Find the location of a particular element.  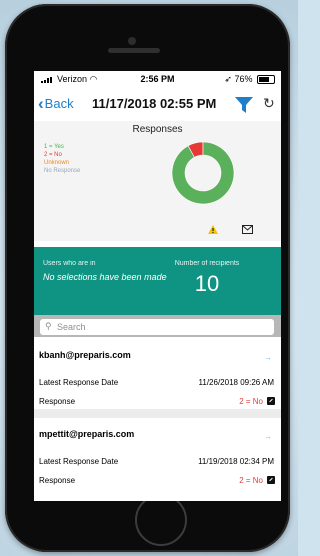

page-title: 11/17/2018 02:55 PM is located at coordinates (154, 103).